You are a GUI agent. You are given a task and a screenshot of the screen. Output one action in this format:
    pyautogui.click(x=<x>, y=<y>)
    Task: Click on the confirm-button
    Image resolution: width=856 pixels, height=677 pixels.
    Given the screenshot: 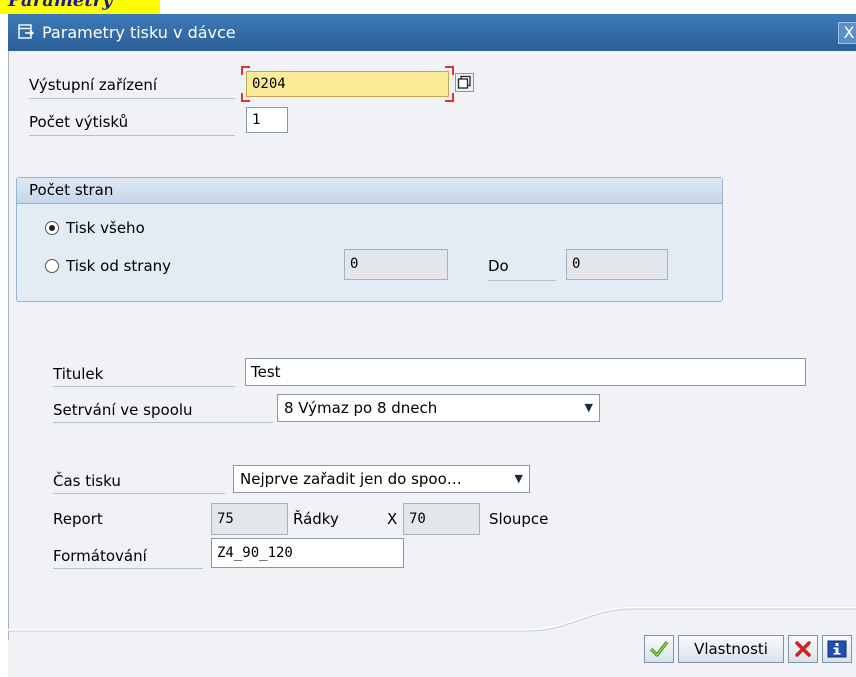 What is the action you would take?
    pyautogui.click(x=659, y=649)
    